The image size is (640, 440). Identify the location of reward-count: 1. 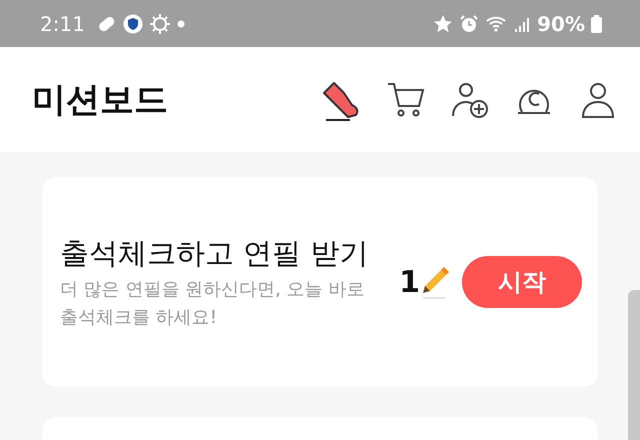
(409, 282).